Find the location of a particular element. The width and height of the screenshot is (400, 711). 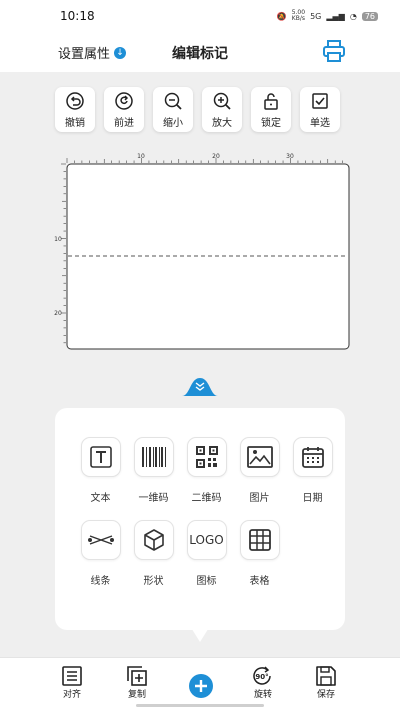

zoom-out-button: 缩小 is located at coordinates (173, 109).